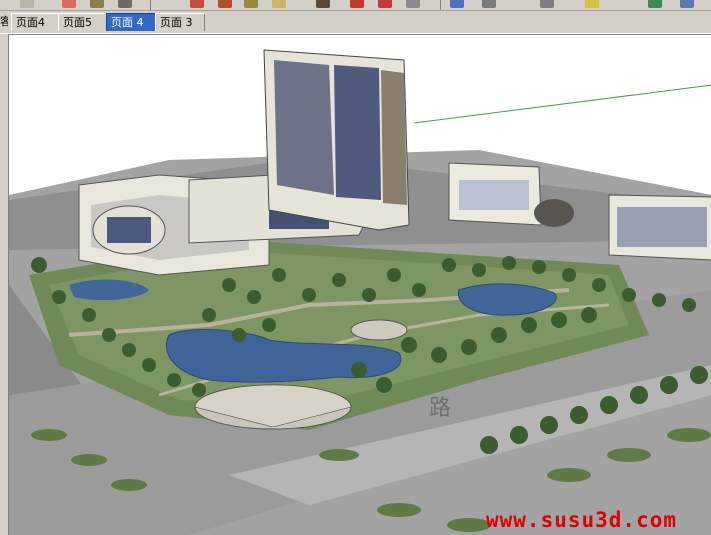 This screenshot has height=535, width=711. I want to click on round-plaza, so click(379, 330).